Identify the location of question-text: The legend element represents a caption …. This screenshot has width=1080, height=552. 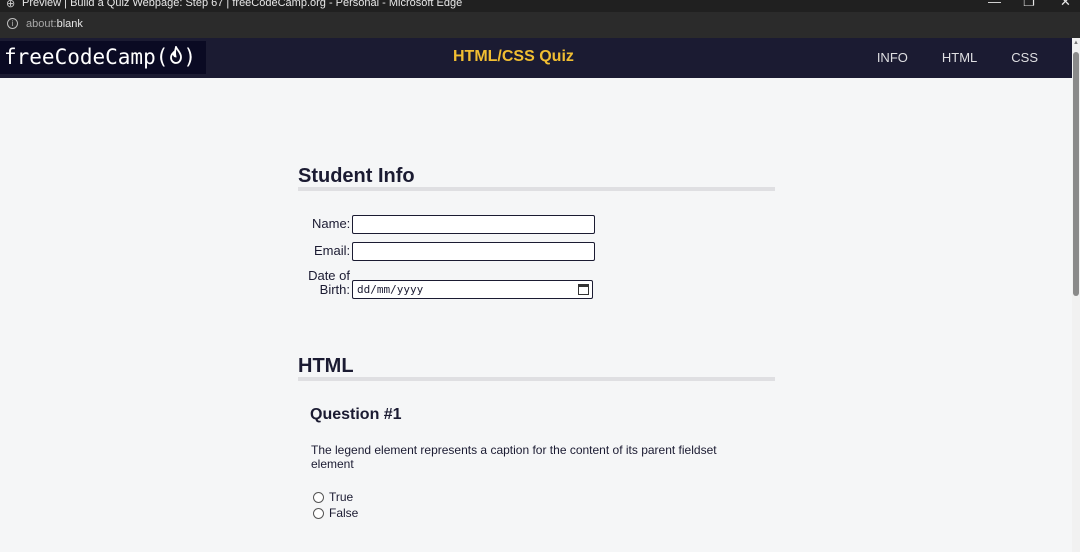
(514, 457).